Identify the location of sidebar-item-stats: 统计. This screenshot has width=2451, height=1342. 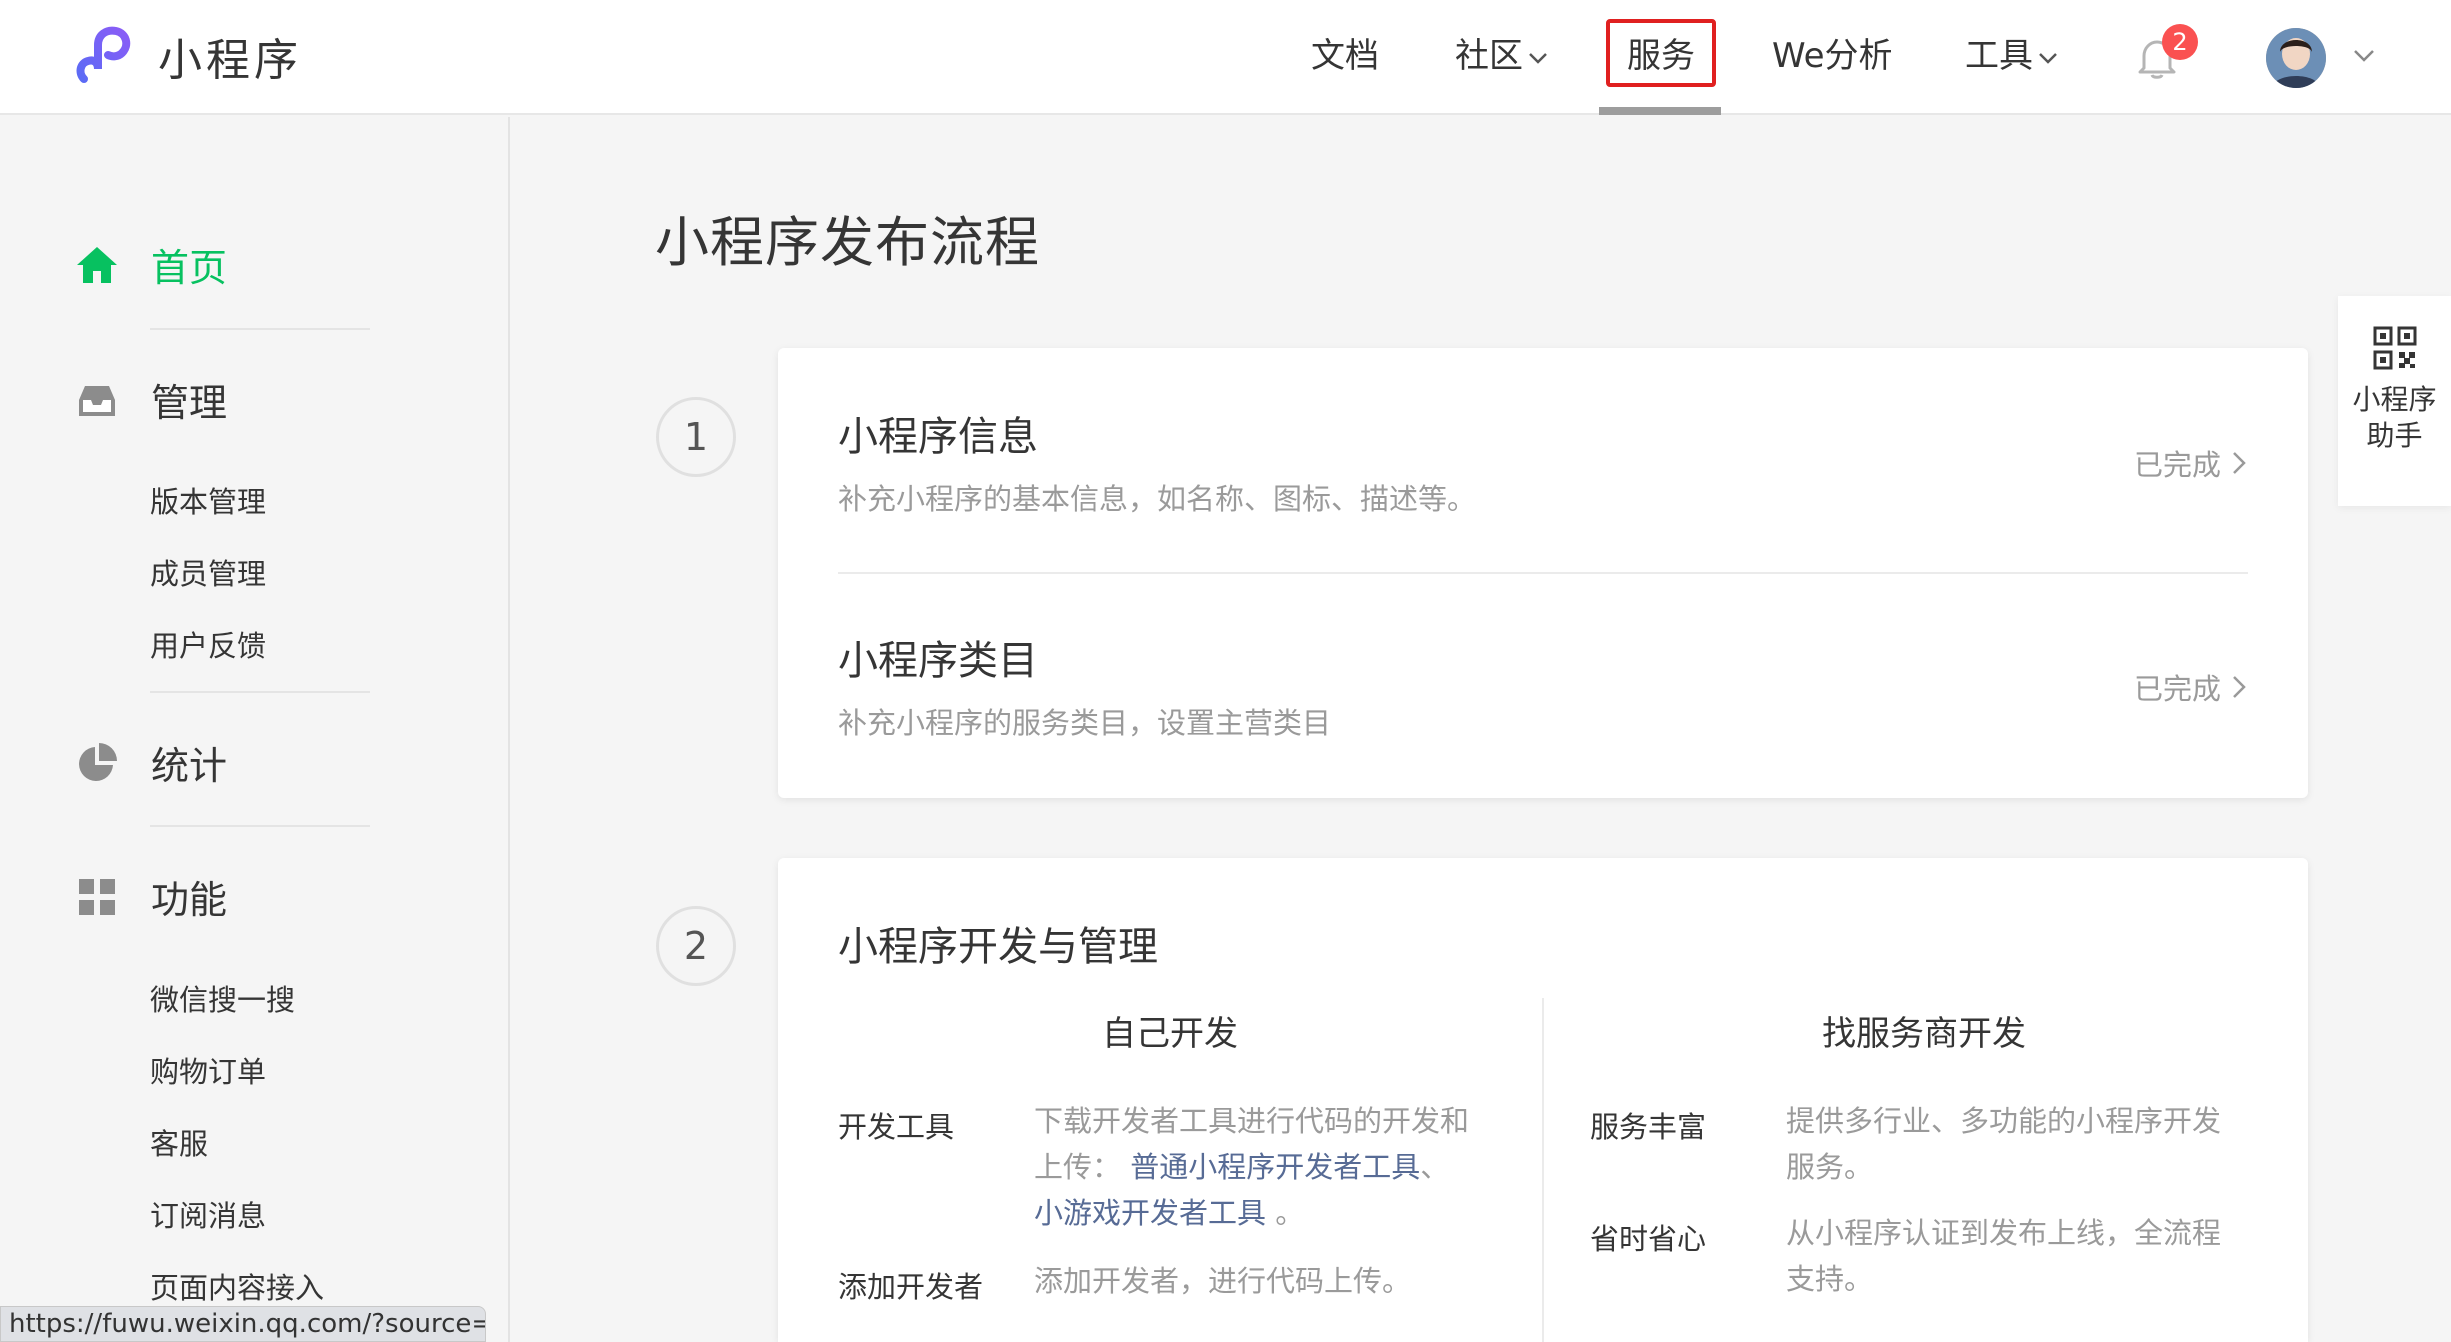
(151, 762).